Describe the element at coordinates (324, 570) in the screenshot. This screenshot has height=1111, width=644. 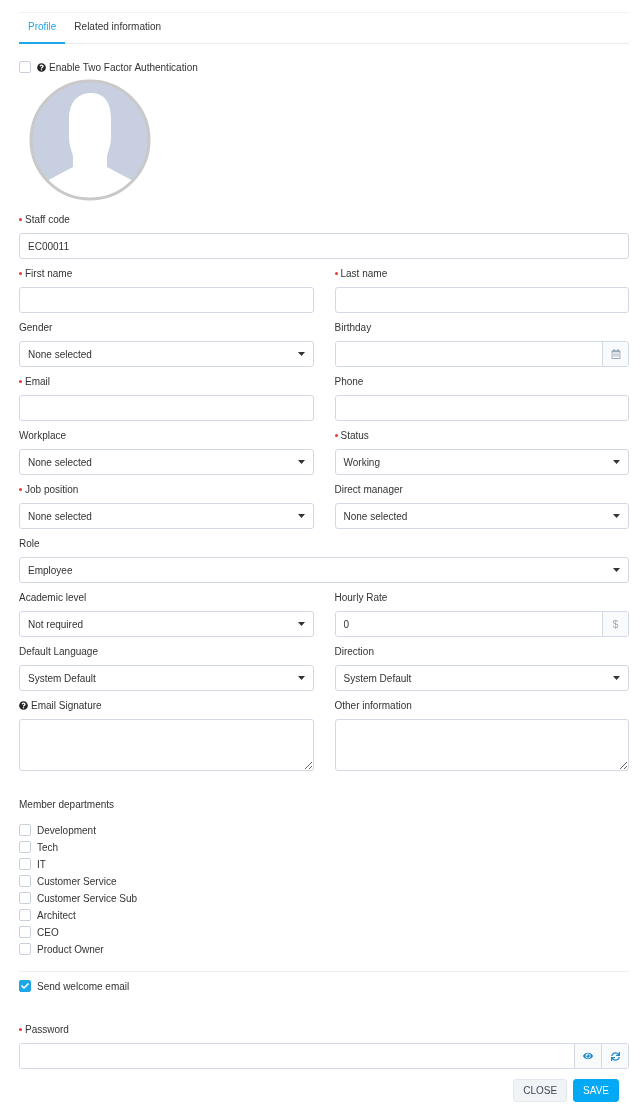
I see `dropdown: Employee` at that location.